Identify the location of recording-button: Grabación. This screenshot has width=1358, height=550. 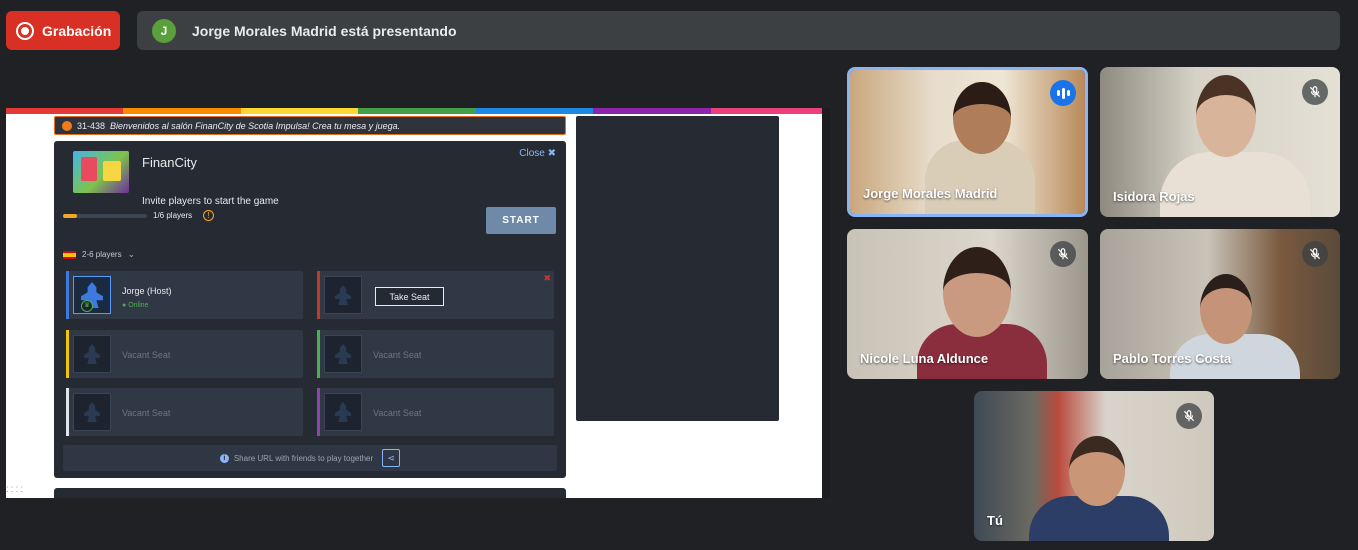
(63, 30).